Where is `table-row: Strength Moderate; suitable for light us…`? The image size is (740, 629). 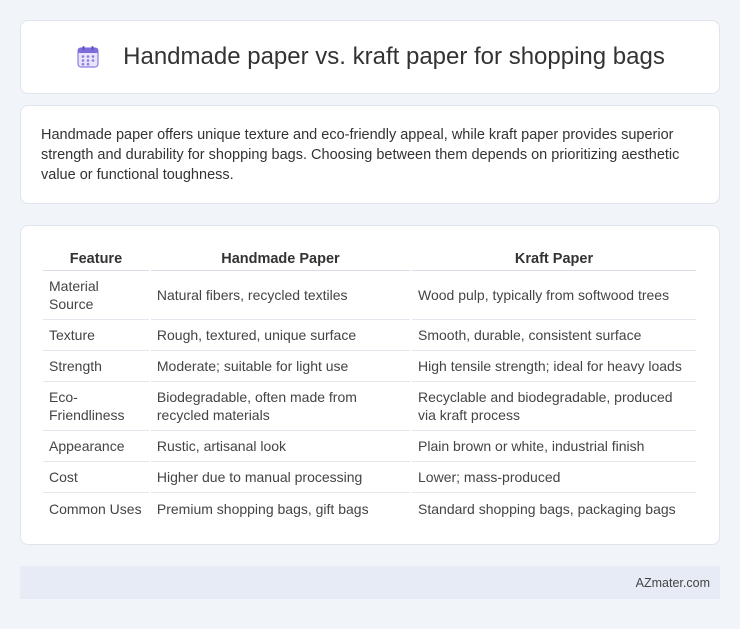
table-row: Strength Moderate; suitable for light us… is located at coordinates (369, 366).